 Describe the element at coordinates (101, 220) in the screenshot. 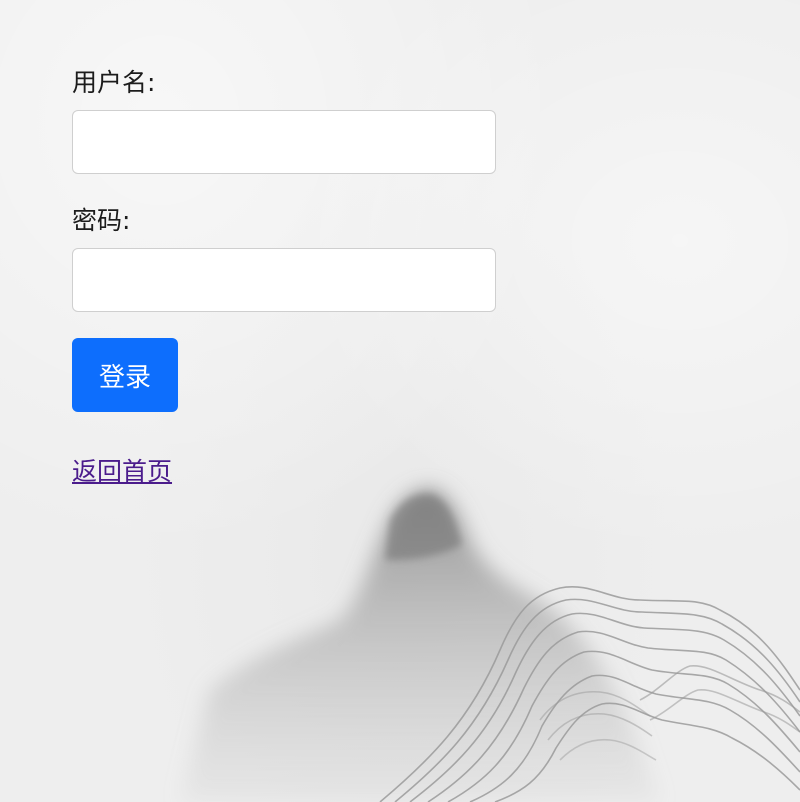

I see `password-label: 密码:` at that location.